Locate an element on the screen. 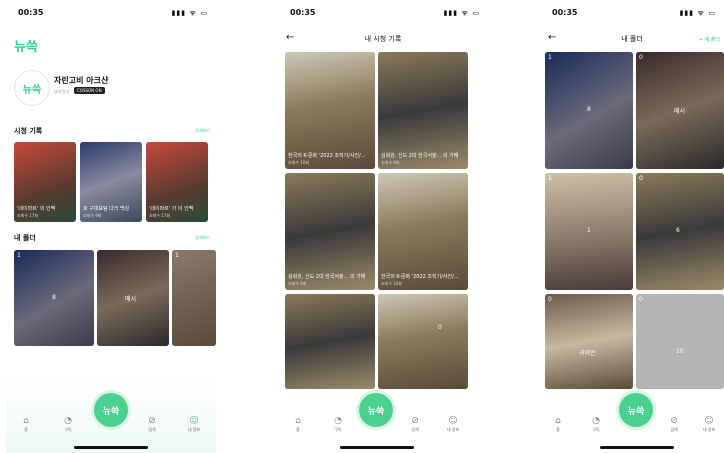 This screenshot has width=724, height=453. folders-section-title: 내 폴더 is located at coordinates (25, 238).